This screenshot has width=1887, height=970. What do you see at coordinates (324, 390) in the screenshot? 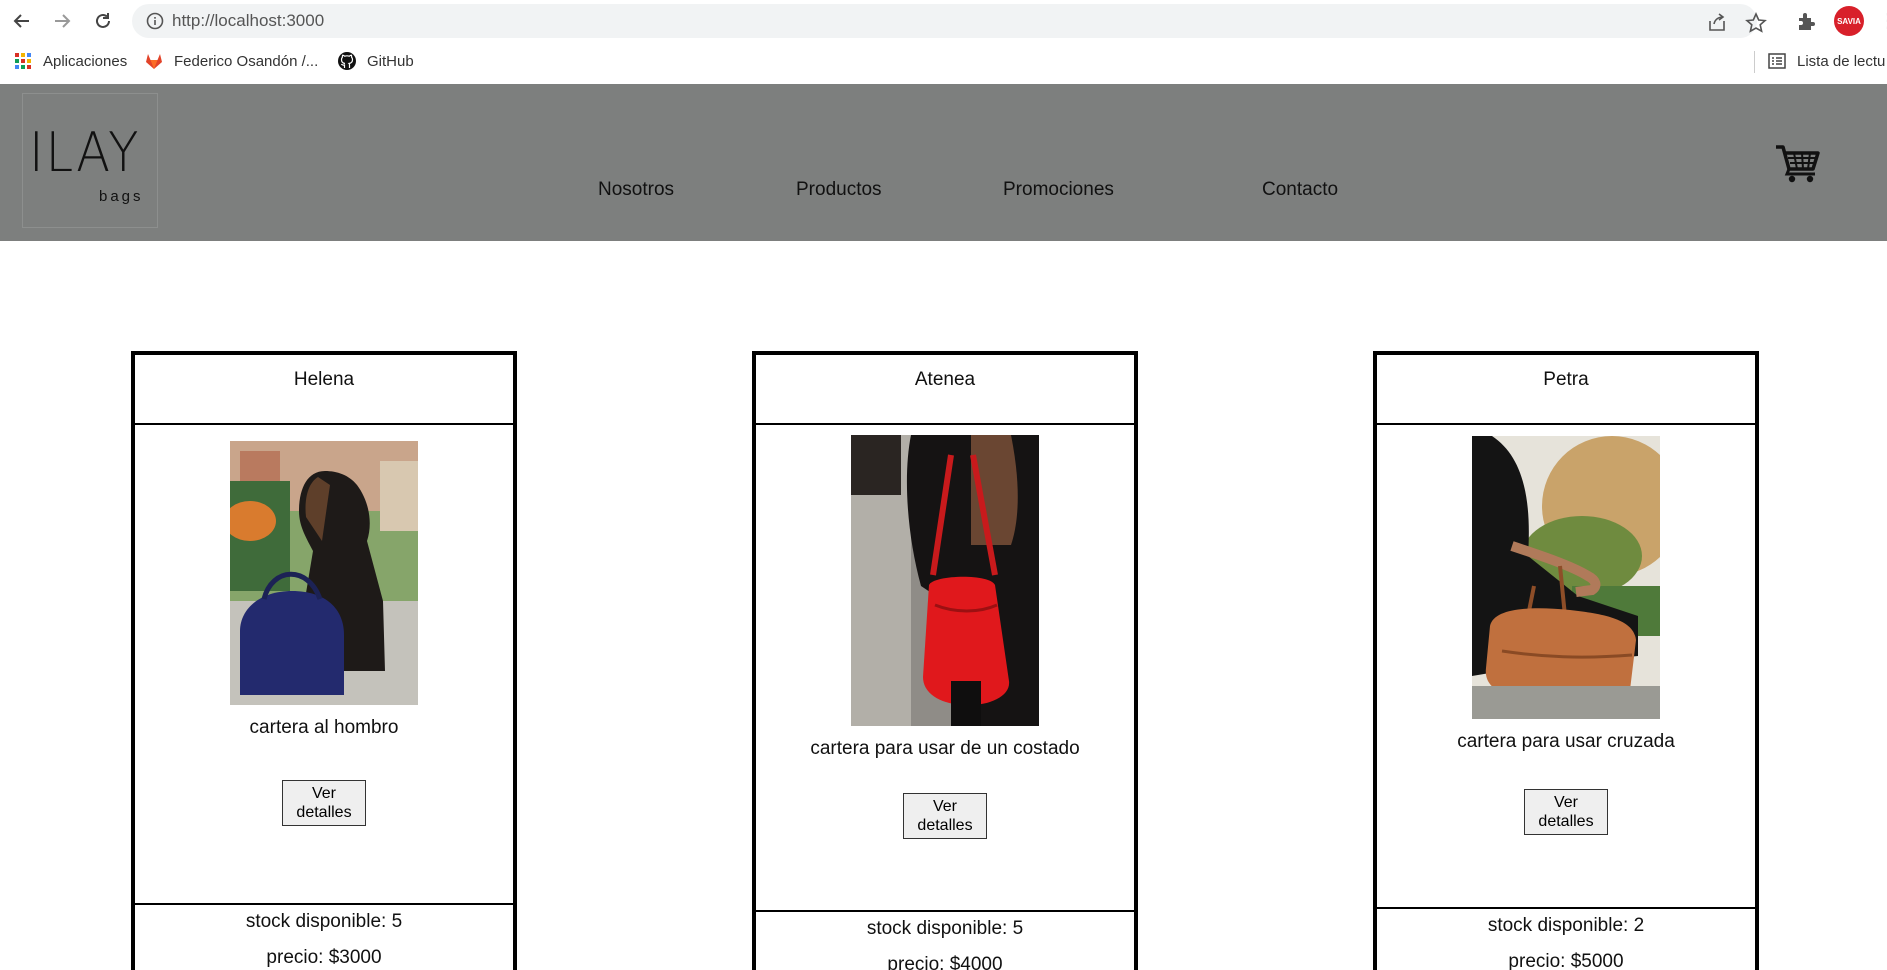
I see `product-name: Helena` at bounding box center [324, 390].